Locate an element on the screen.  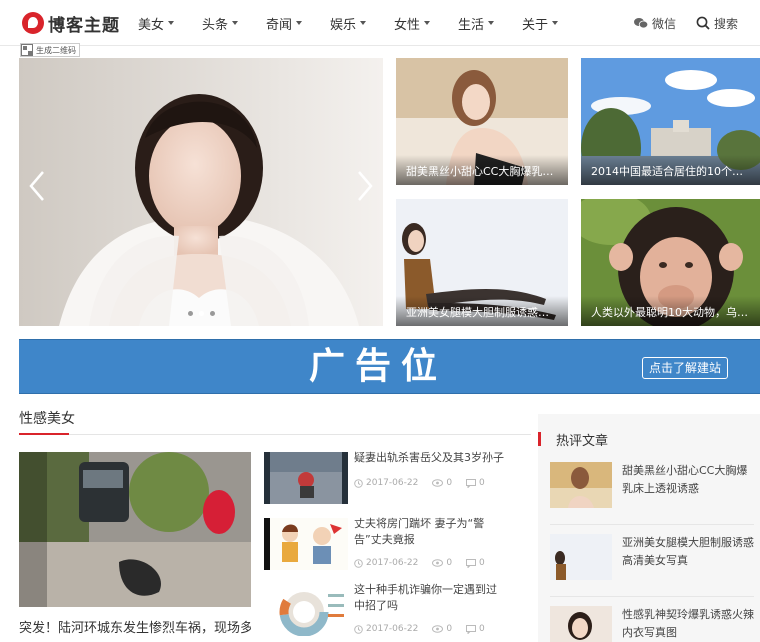
section-divider is located at coordinates (275, 434).